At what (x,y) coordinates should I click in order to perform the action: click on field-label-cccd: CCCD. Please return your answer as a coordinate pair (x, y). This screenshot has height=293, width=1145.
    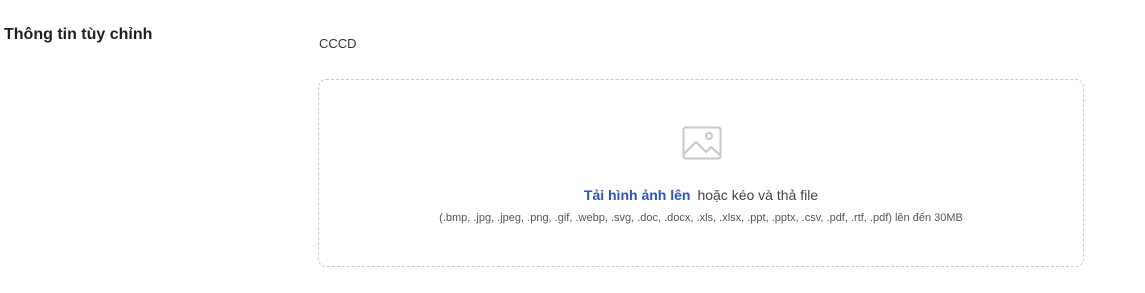
    Looking at the image, I should click on (338, 43).